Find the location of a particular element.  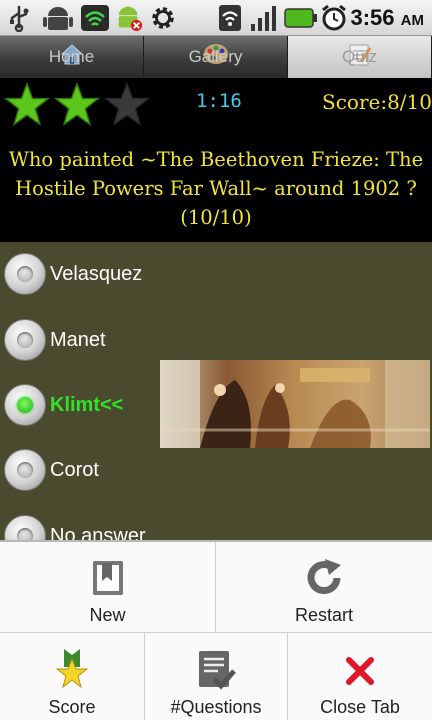

tab-home-label: Home is located at coordinates (71, 56).